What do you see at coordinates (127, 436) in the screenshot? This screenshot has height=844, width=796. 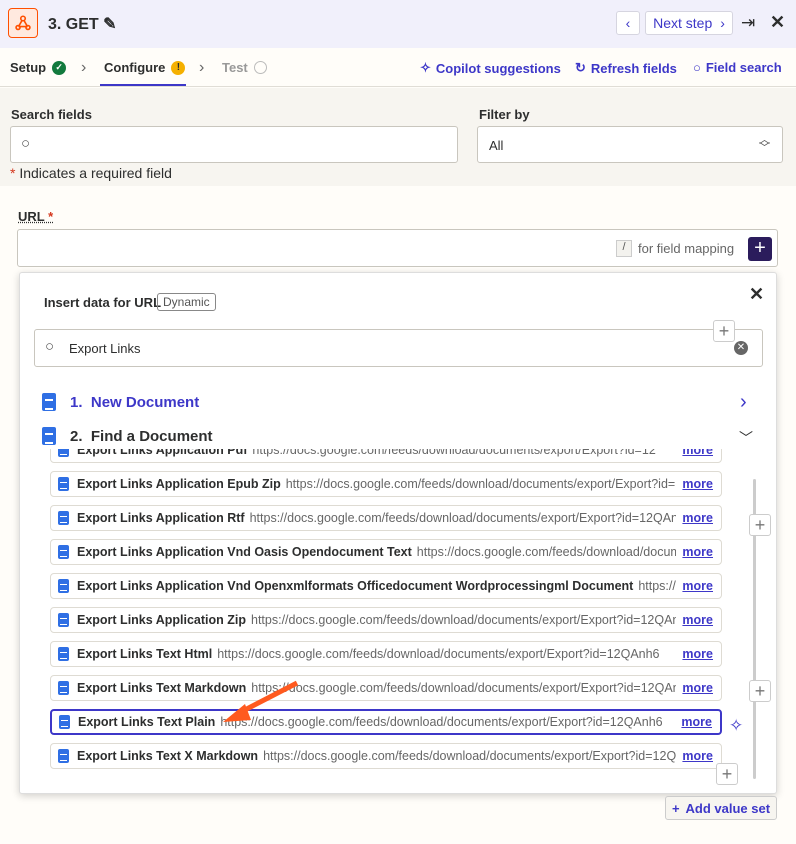 I see `step-find-a-document: 2. Find a Document` at bounding box center [127, 436].